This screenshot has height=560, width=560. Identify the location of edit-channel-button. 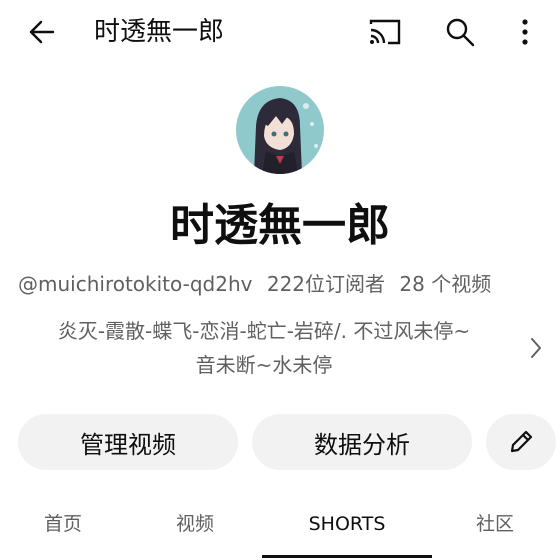
(521, 442).